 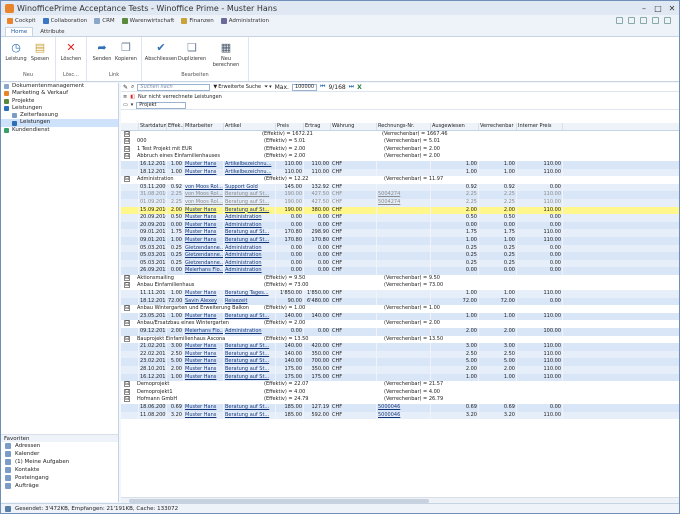 What do you see at coordinates (237, 87) in the screenshot?
I see `advanced-search-button: ▼ Erweiterte Suche` at bounding box center [237, 87].